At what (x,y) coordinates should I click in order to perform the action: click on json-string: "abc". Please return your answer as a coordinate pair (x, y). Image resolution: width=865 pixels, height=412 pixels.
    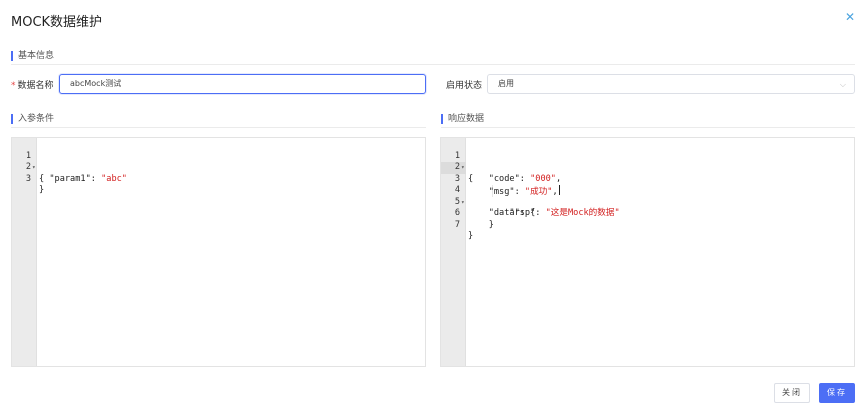
    Looking at the image, I should click on (114, 178).